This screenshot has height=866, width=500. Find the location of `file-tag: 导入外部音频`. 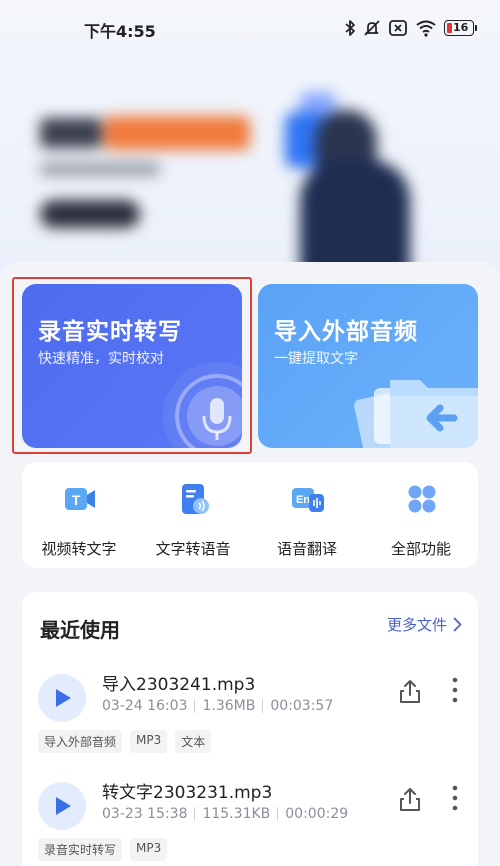

file-tag: 导入外部音频 is located at coordinates (80, 741).